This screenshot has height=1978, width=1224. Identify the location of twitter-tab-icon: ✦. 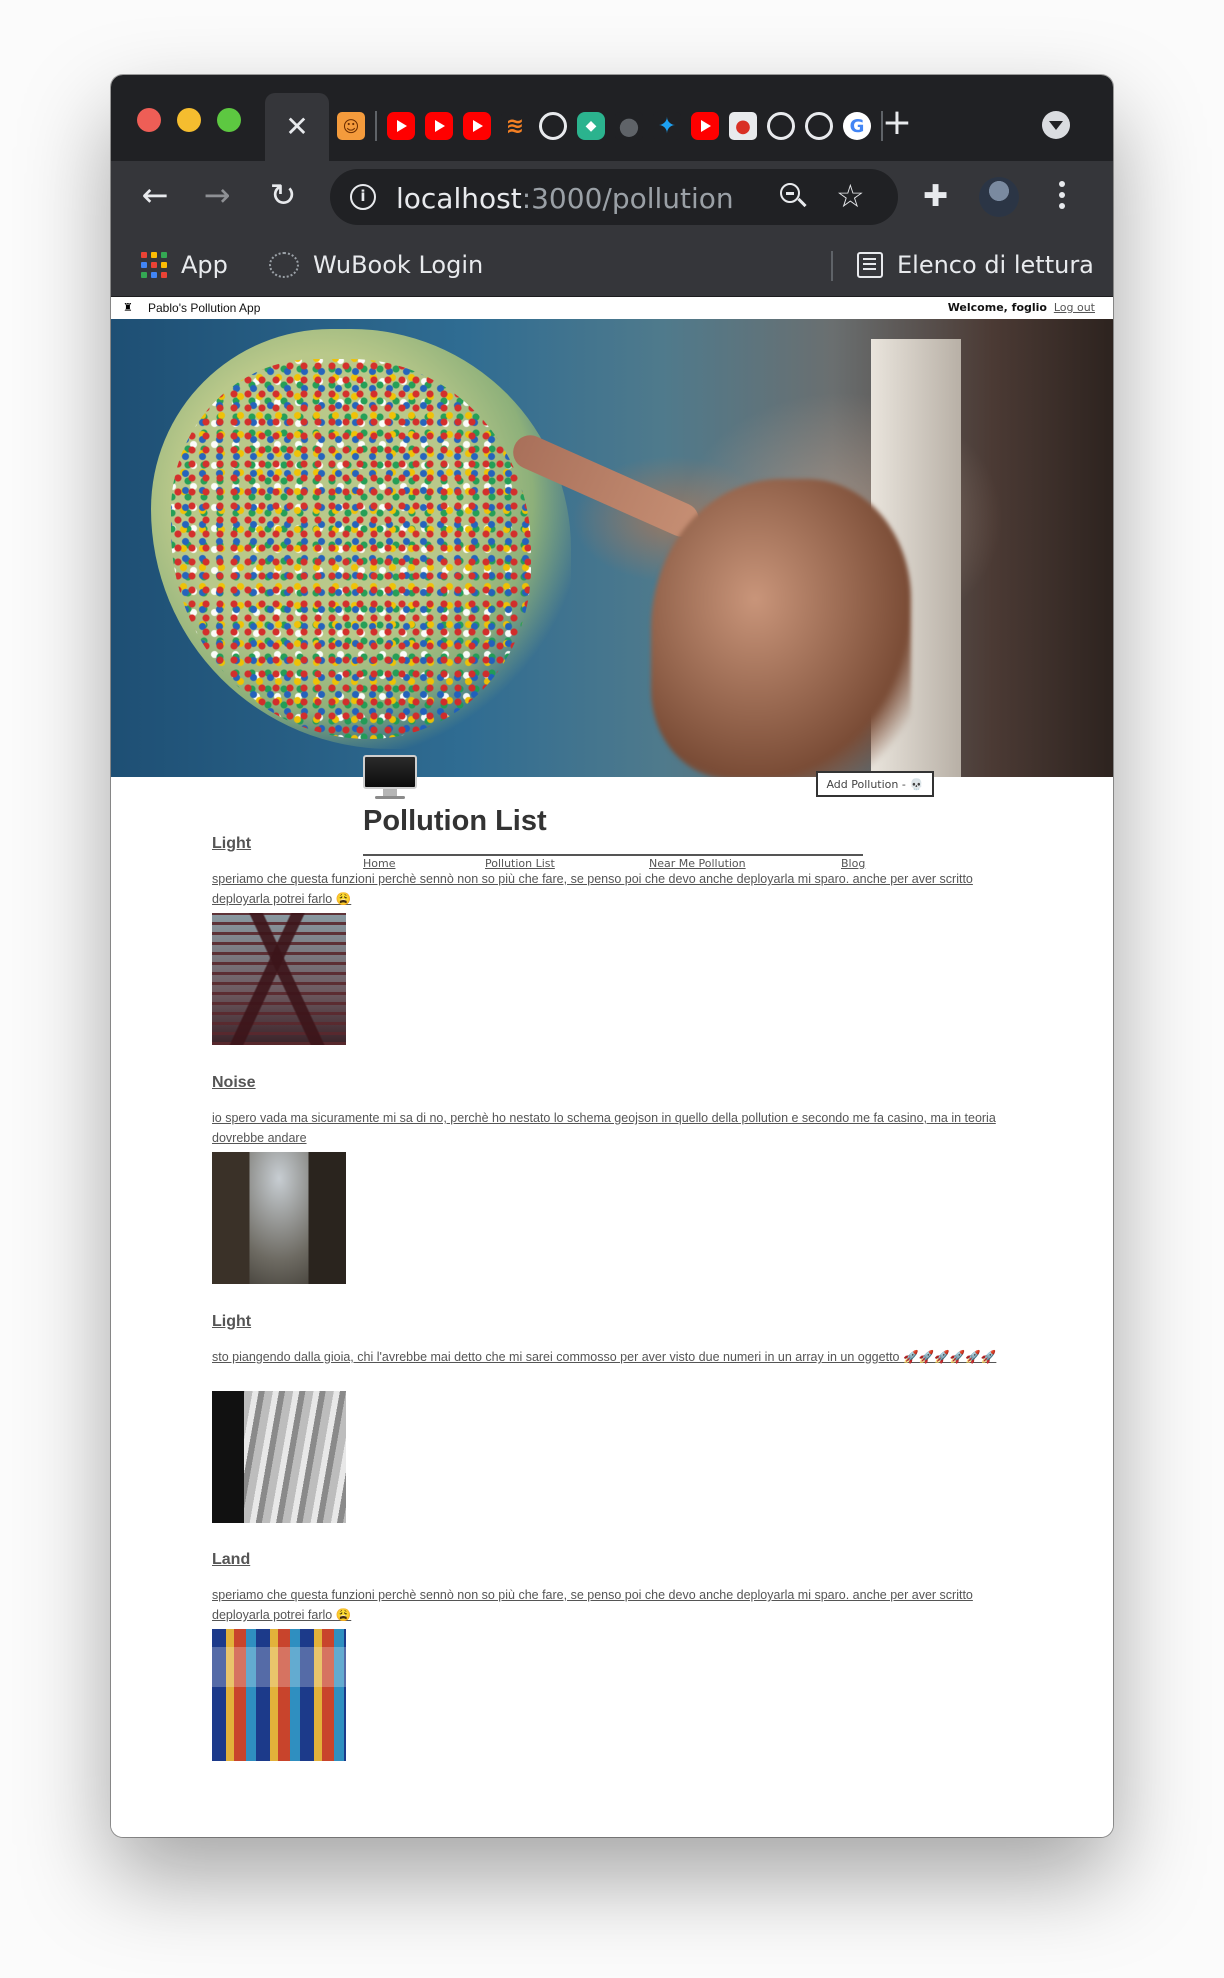
(667, 126).